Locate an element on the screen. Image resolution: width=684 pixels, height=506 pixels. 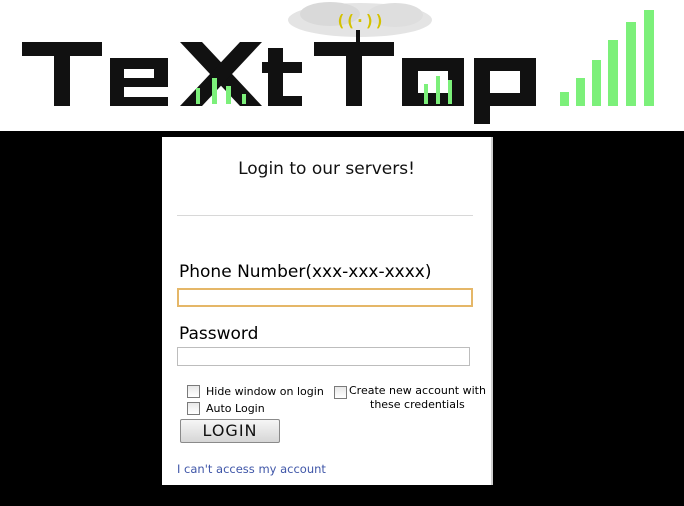
hide-window-checkbox is located at coordinates (193, 391).